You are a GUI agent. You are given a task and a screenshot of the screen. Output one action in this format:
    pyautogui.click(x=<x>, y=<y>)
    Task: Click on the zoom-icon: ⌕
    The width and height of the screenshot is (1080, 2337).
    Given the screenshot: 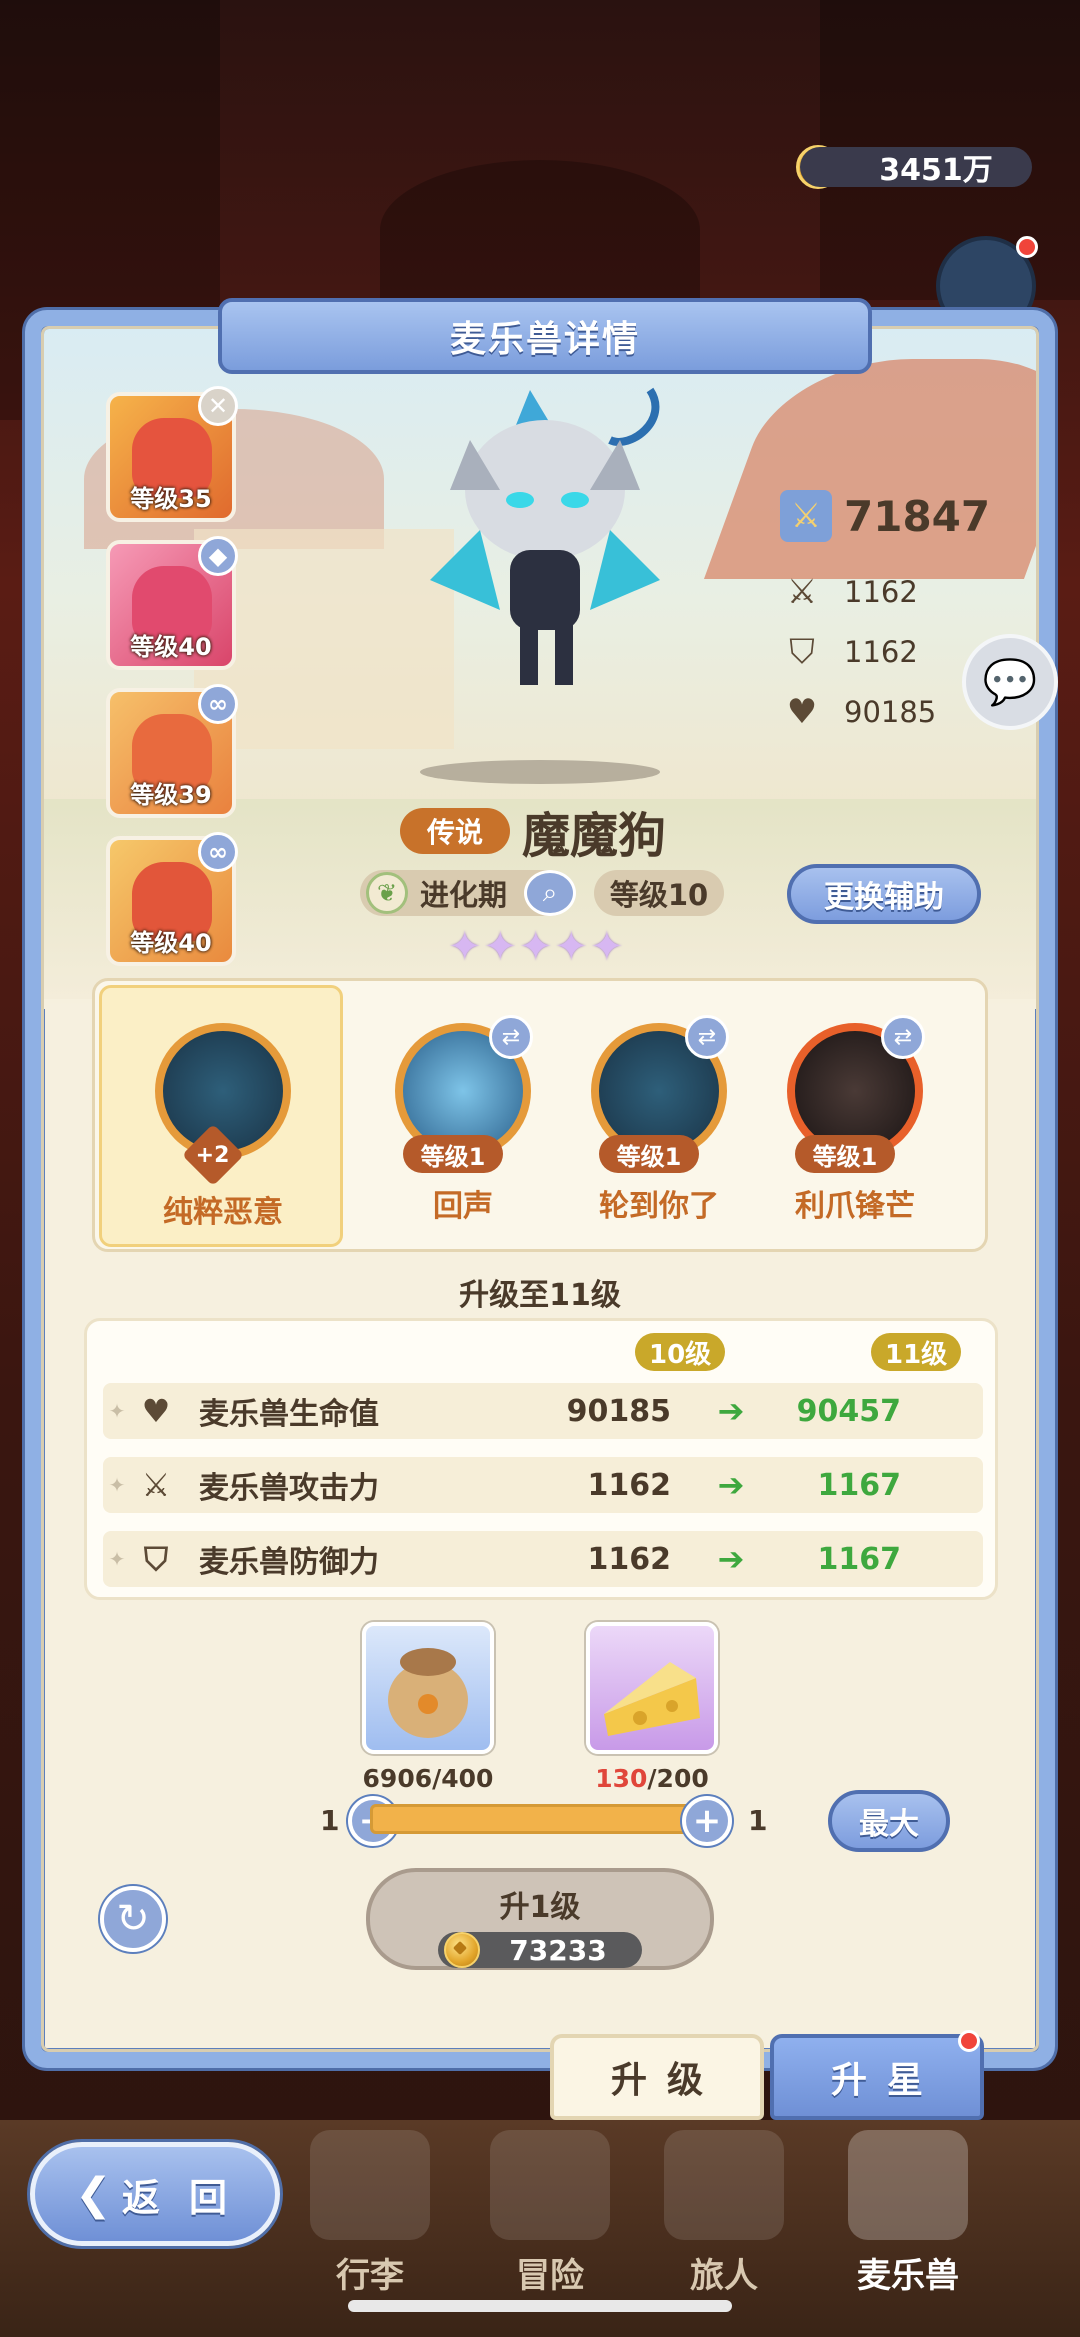 What is the action you would take?
    pyautogui.click(x=550, y=893)
    